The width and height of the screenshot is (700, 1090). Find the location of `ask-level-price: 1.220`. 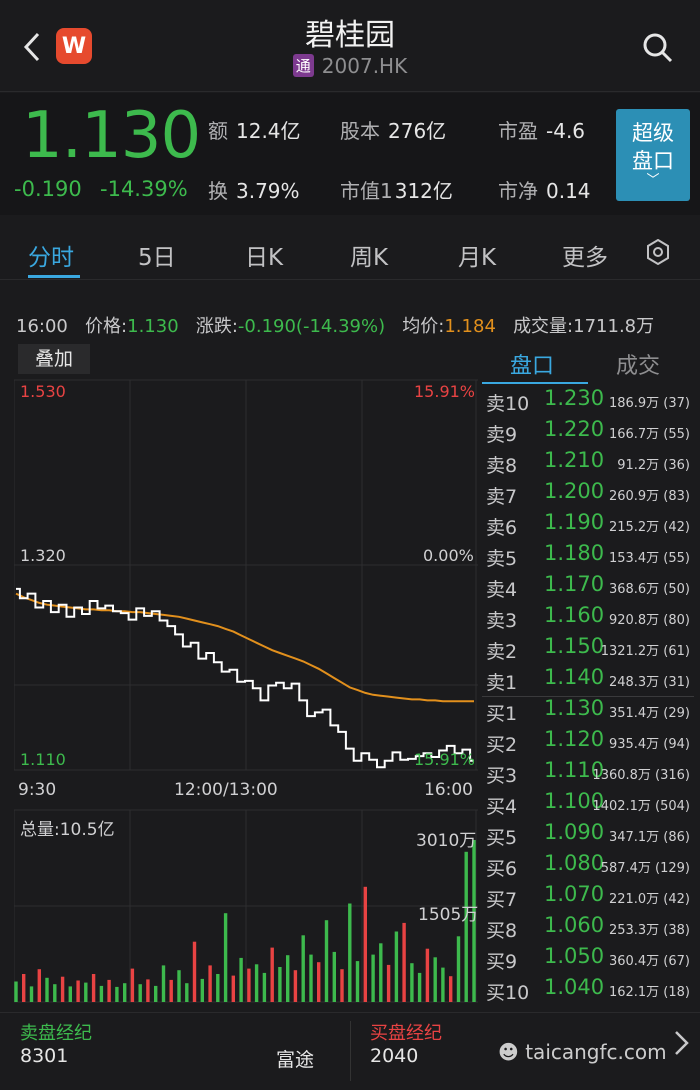

ask-level-price: 1.220 is located at coordinates (574, 429).